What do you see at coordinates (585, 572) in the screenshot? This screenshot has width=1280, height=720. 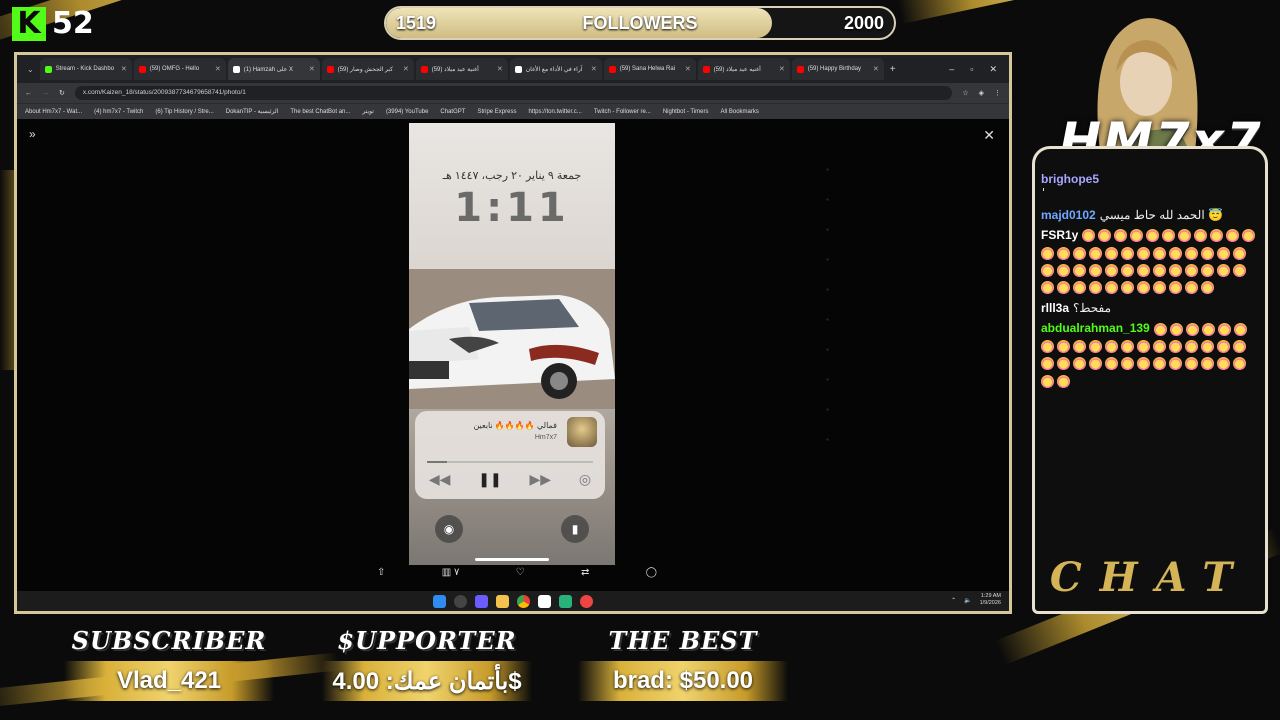 I see `repost-icon: ⇄` at bounding box center [585, 572].